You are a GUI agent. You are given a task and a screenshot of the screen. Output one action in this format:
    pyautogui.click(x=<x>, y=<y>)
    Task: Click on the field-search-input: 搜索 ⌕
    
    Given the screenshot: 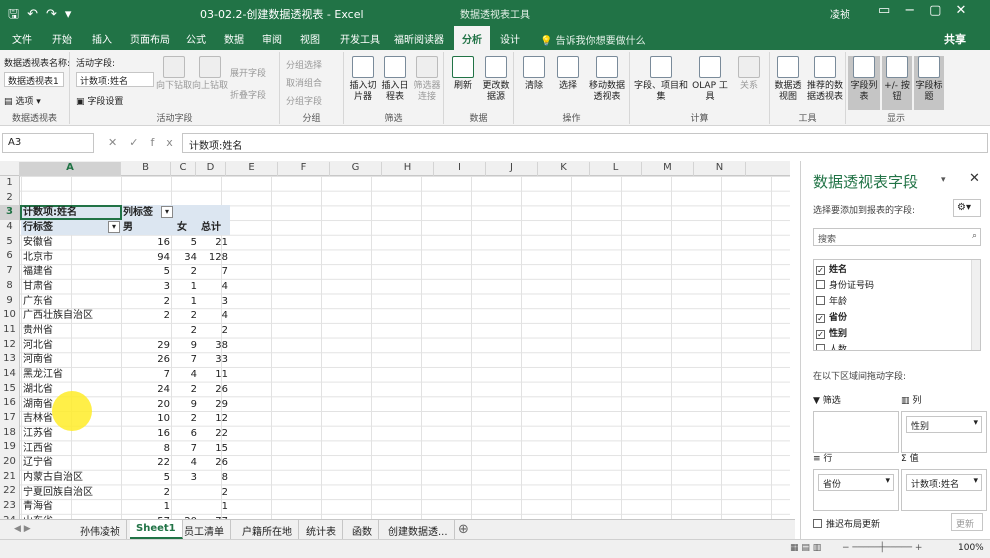 What is the action you would take?
    pyautogui.click(x=897, y=237)
    